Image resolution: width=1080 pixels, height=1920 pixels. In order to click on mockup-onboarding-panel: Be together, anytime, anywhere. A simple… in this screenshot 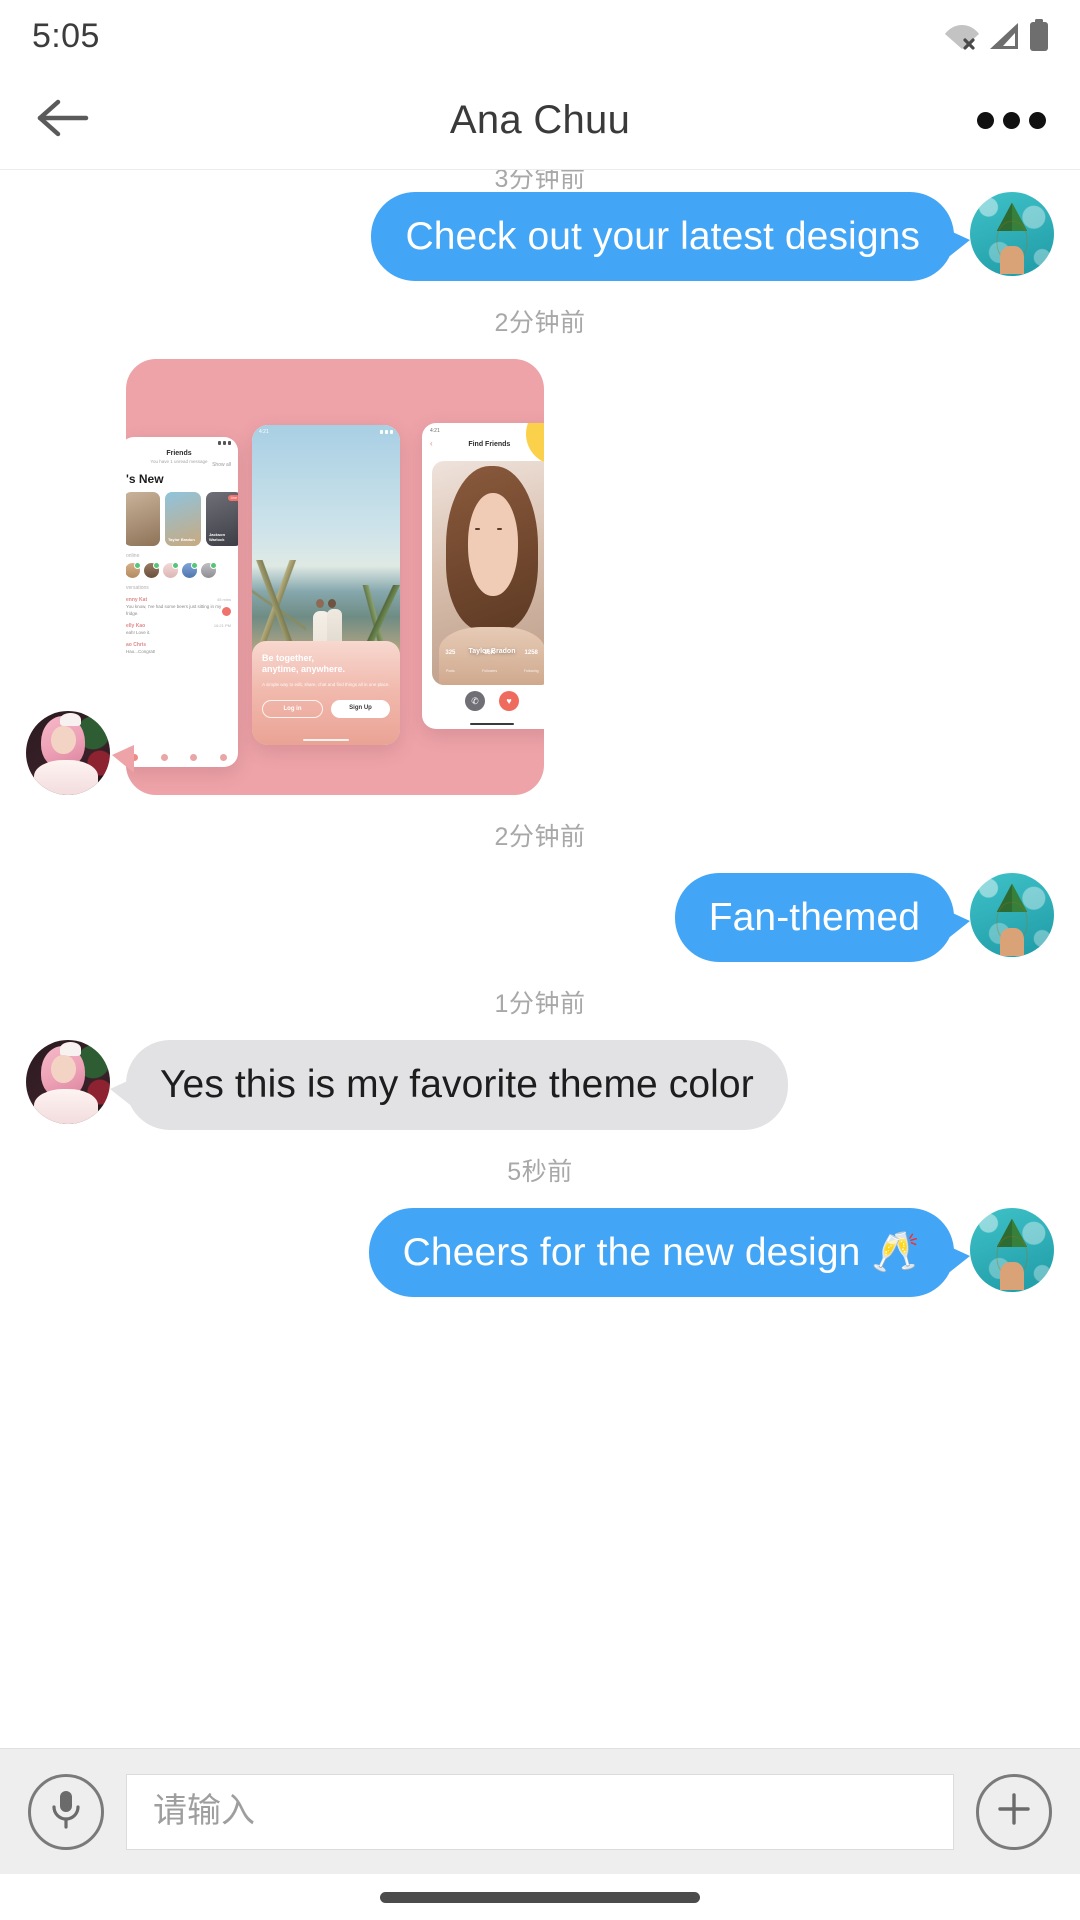, I will do `click(326, 693)`.